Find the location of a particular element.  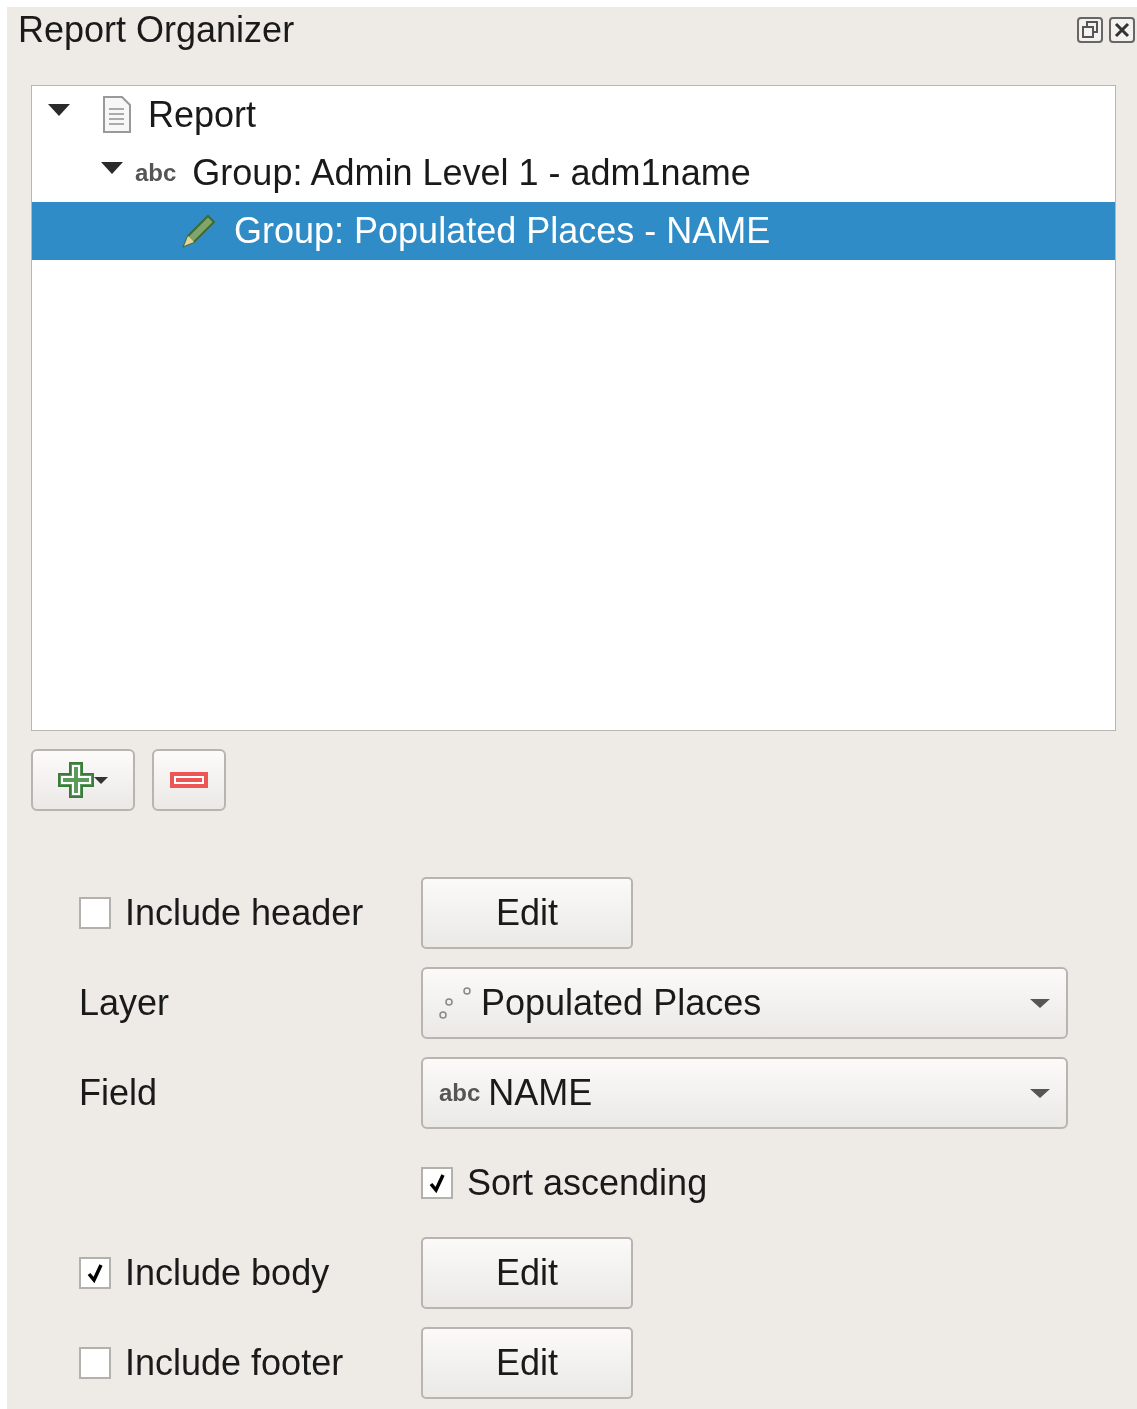

document-icon is located at coordinates (117, 115).